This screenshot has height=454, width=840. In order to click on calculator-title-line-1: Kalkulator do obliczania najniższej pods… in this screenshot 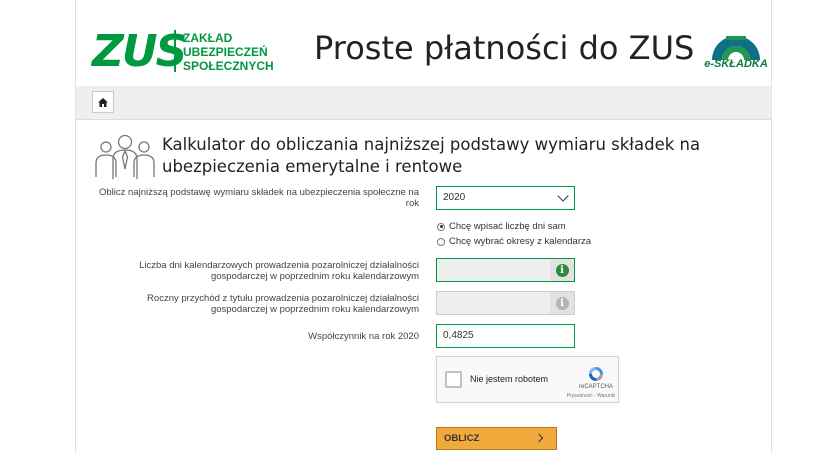, I will do `click(431, 144)`.